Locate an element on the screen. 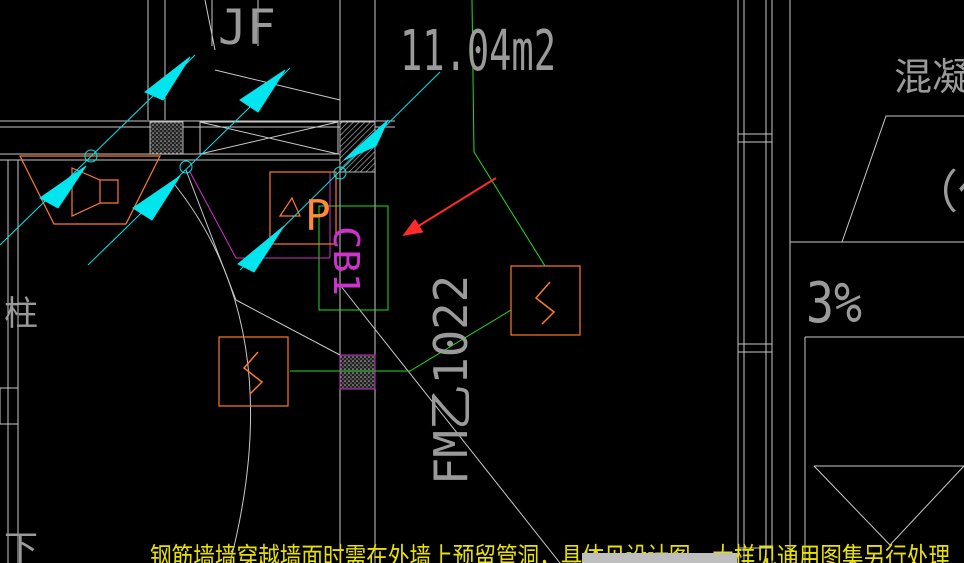  area-label: 11.04m2 is located at coordinates (478, 51).